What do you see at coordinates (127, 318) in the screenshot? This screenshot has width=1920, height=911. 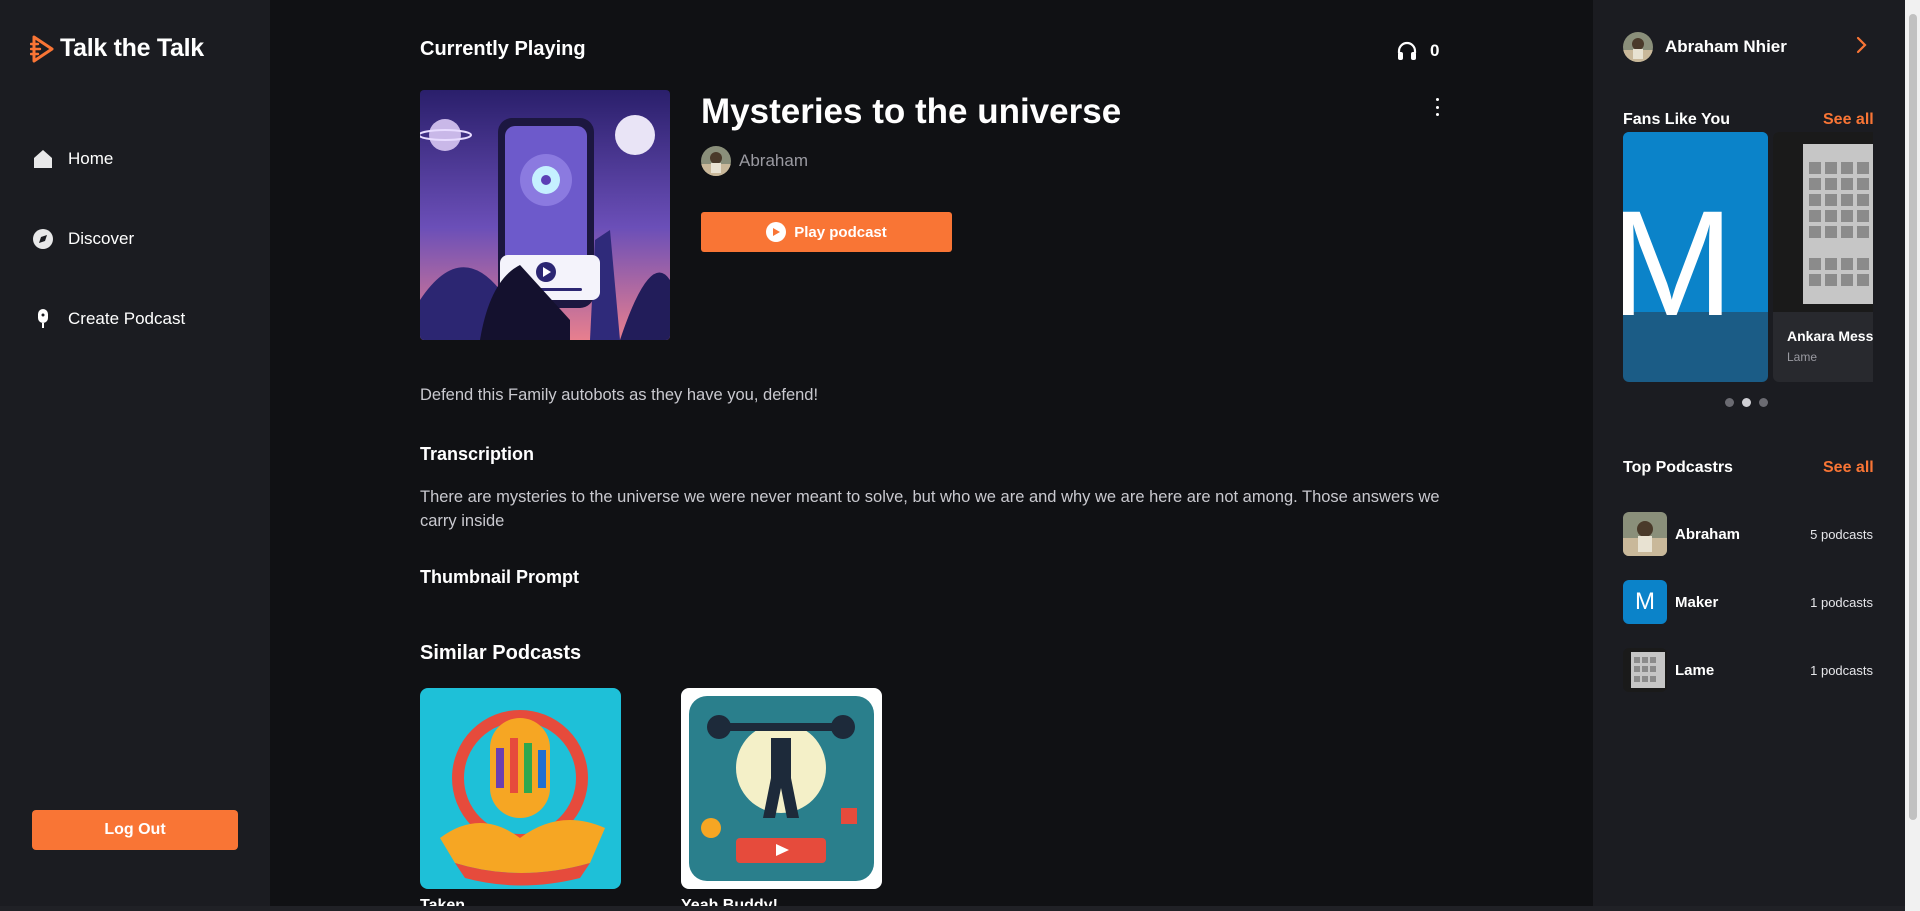 I see `sidebar-item-label: Create Podcast` at bounding box center [127, 318].